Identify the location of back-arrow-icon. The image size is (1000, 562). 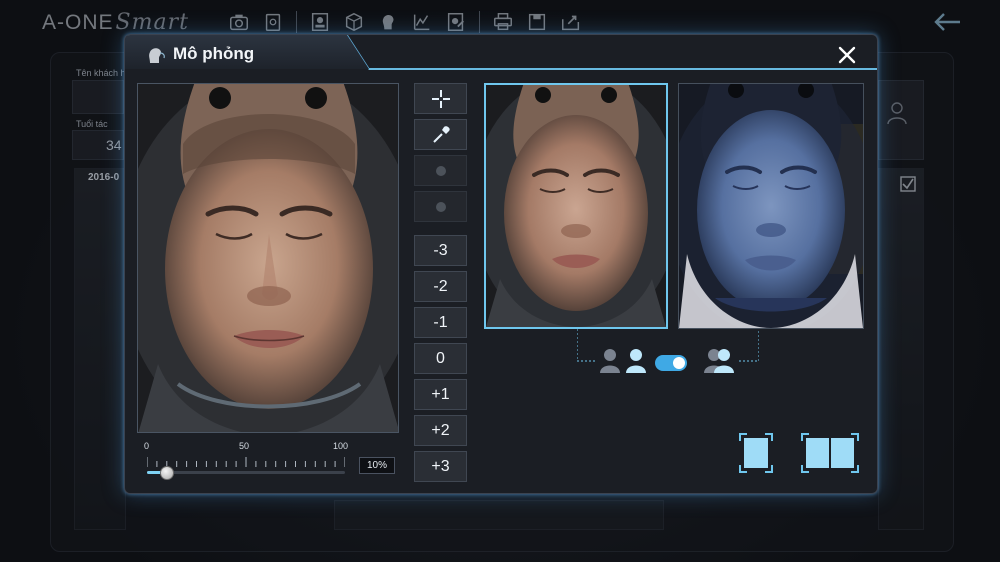
(947, 22).